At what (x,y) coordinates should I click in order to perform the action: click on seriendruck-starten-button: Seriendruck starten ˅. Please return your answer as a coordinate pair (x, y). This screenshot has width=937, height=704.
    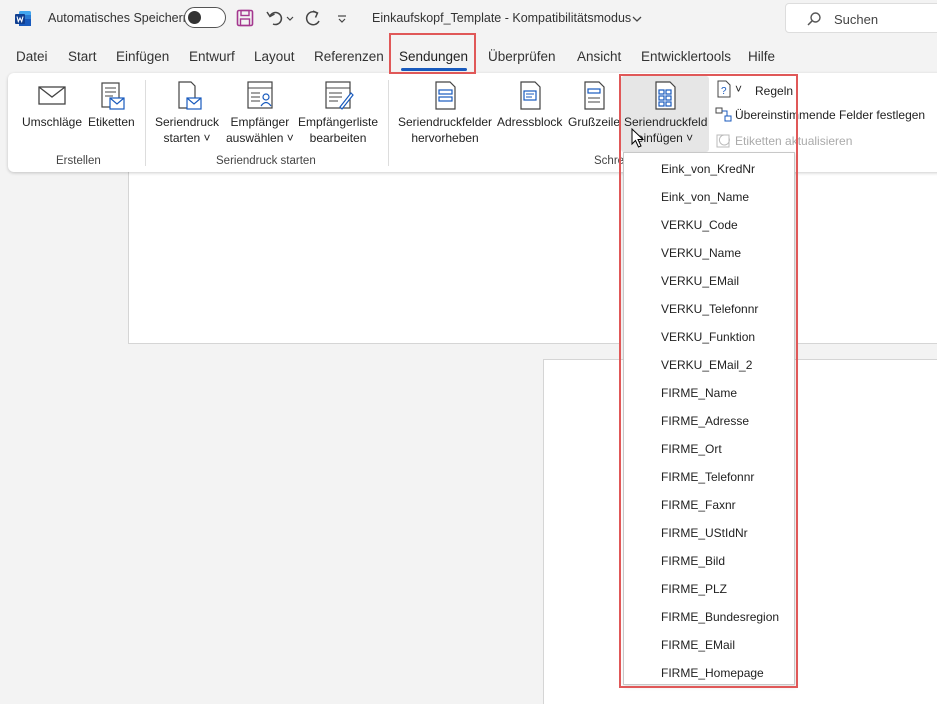
    Looking at the image, I should click on (187, 113).